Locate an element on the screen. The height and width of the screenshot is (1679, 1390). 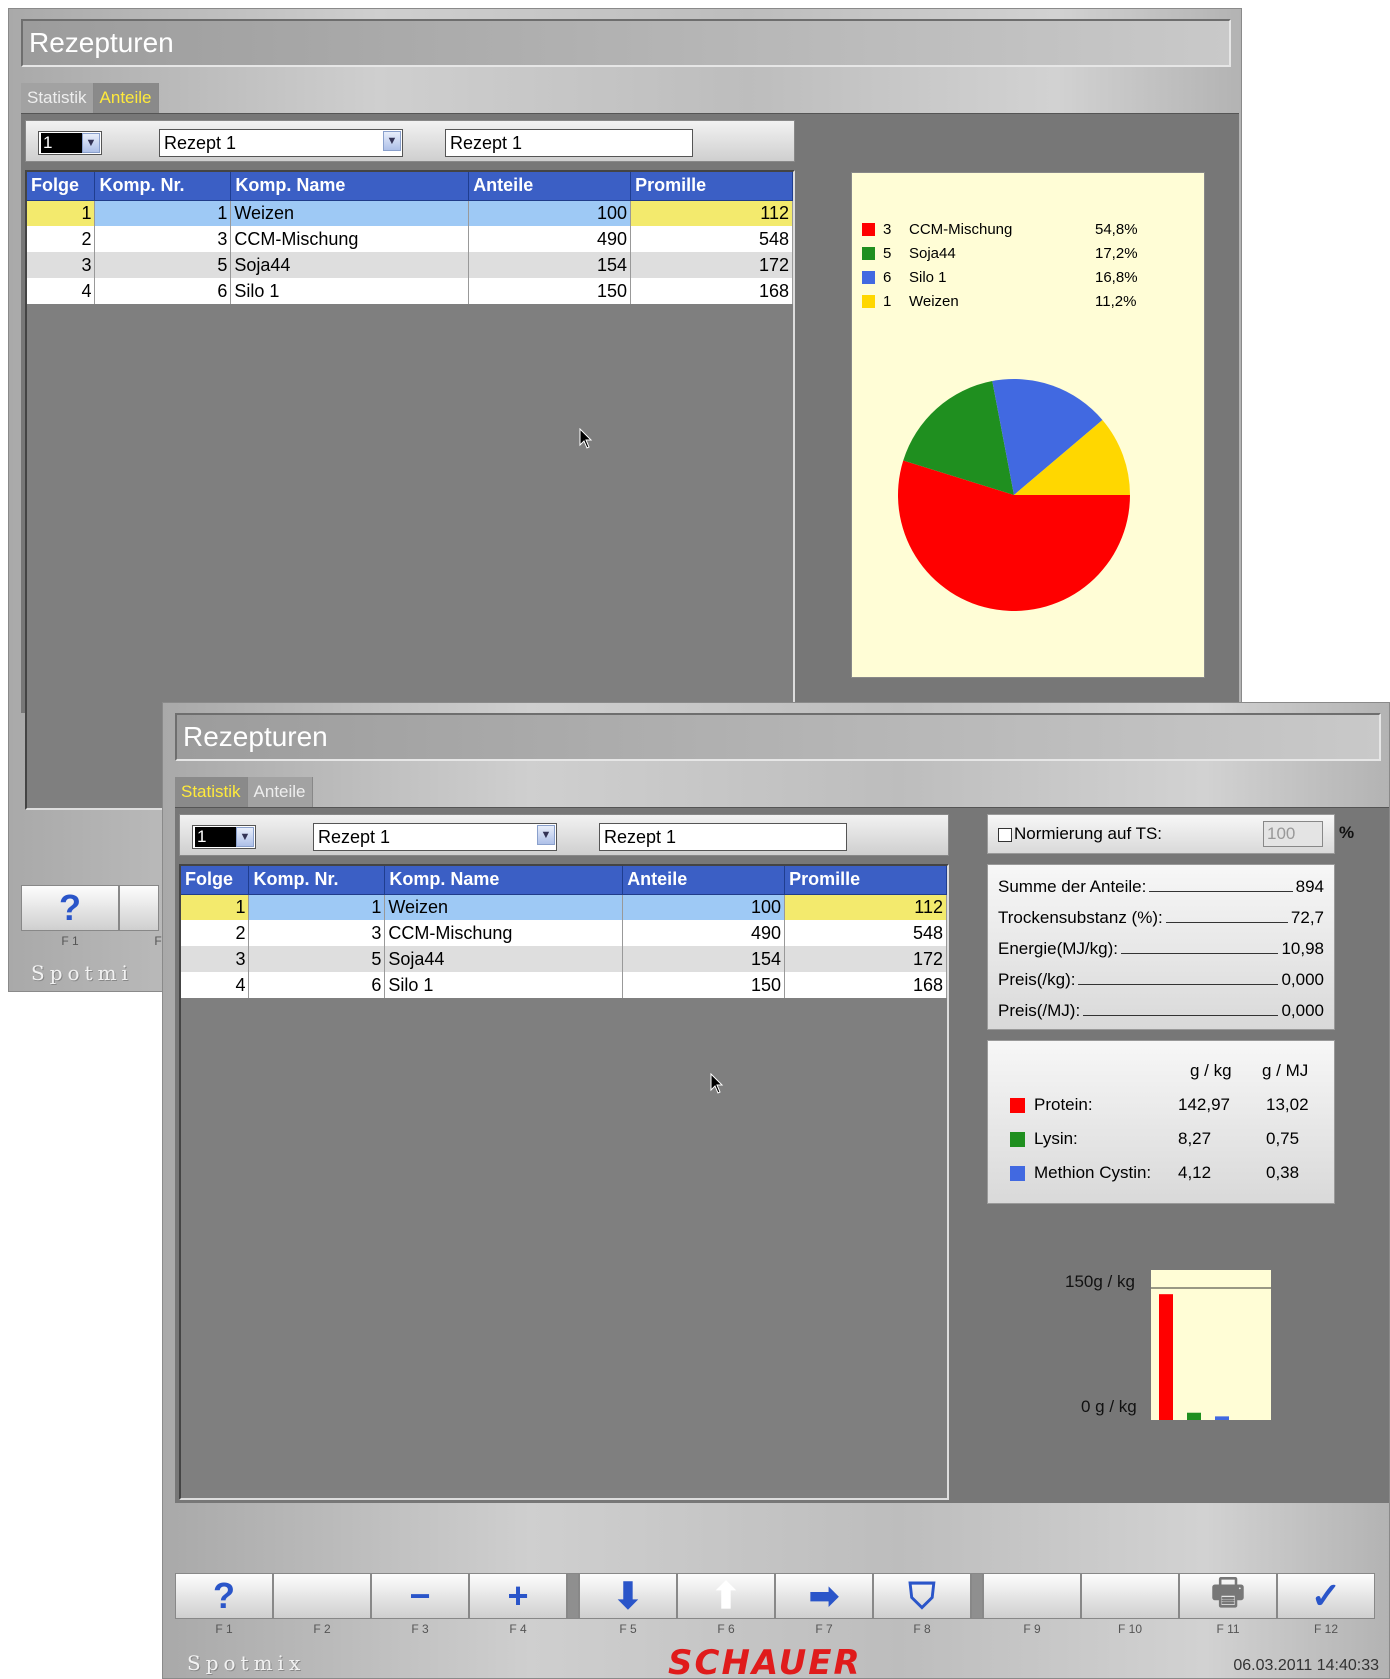
fkey-button-5: ⬇ is located at coordinates (628, 1596).